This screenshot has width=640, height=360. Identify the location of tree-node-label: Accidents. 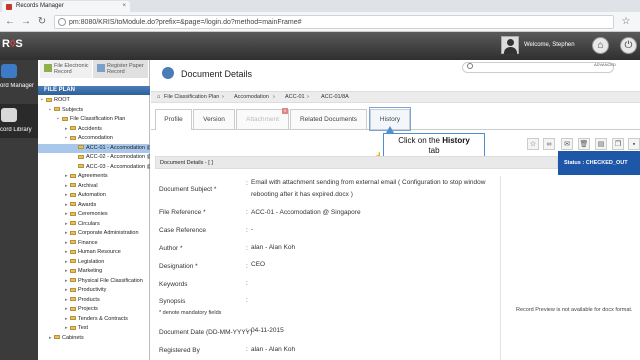
(90, 128).